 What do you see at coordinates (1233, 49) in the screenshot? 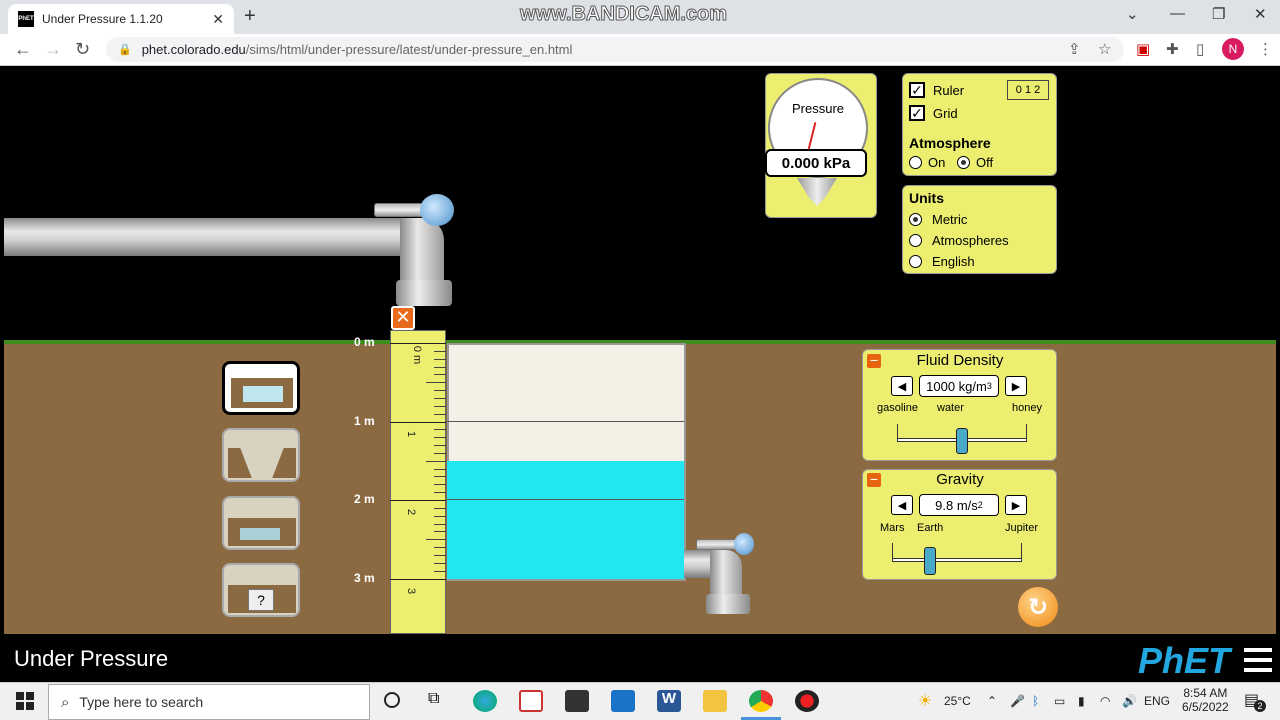
I see `profile-avatar: N` at bounding box center [1233, 49].